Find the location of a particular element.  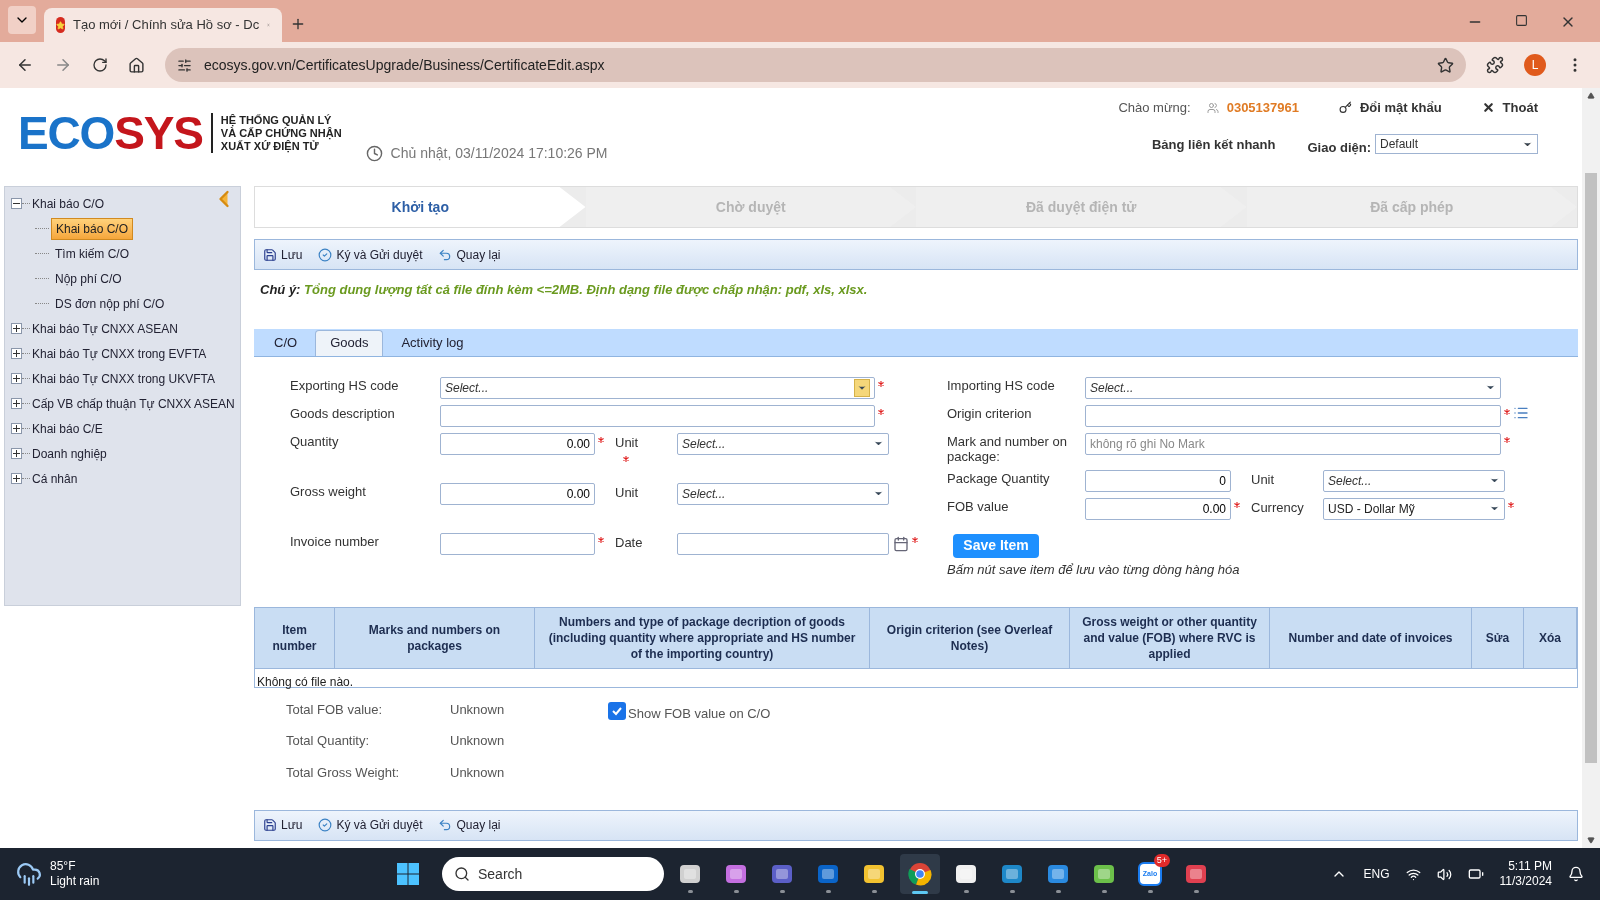

tree-item: Tìm kiếm C/O is located at coordinates (92, 253).